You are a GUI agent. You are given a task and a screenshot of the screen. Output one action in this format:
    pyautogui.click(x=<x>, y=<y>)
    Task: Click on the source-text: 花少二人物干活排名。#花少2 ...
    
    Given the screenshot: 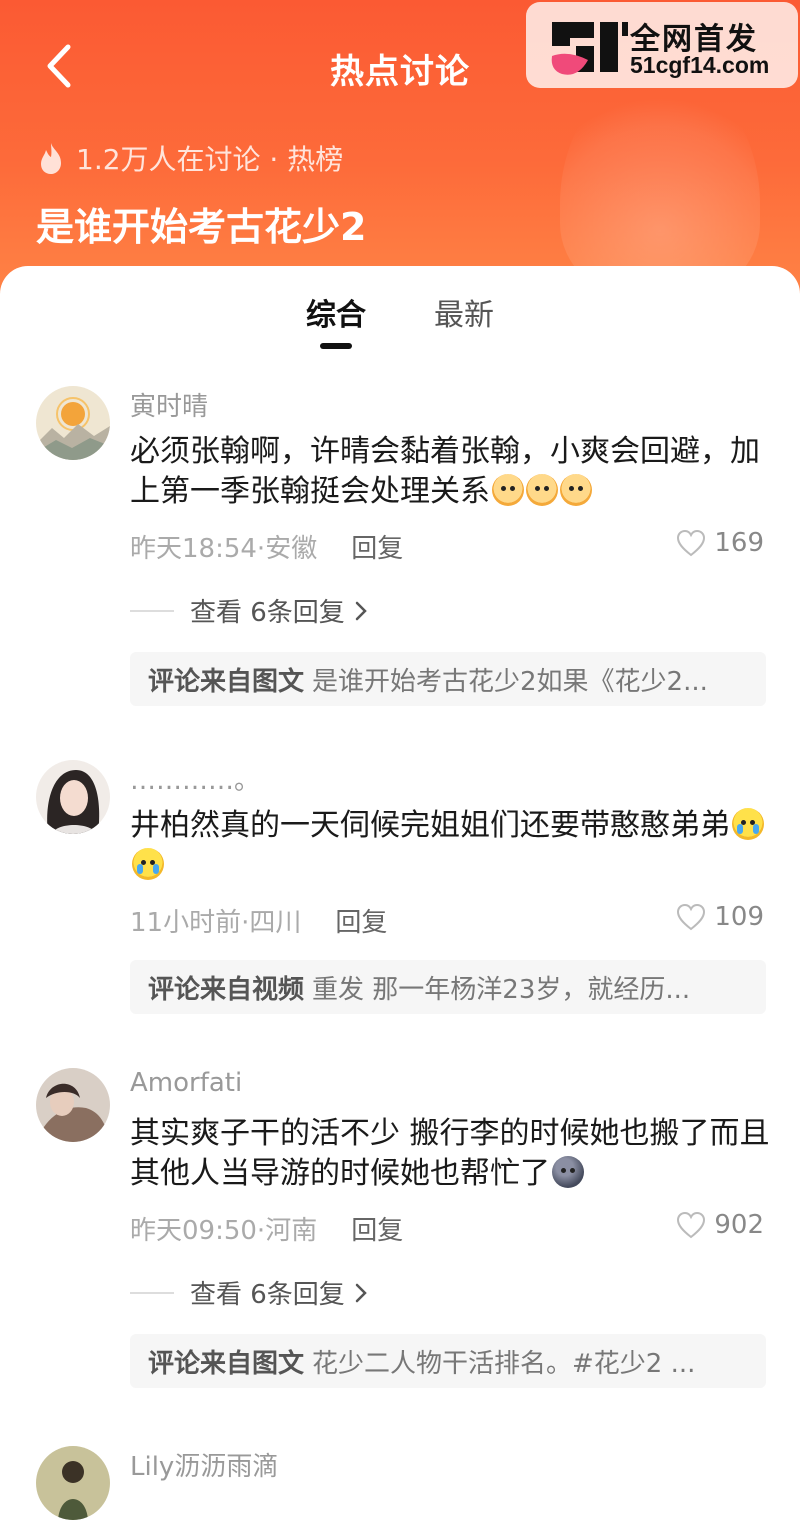 What is the action you would take?
    pyautogui.click(x=504, y=1363)
    